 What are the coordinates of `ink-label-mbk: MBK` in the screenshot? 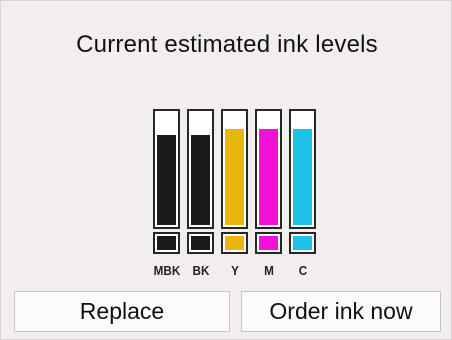 It's located at (167, 270).